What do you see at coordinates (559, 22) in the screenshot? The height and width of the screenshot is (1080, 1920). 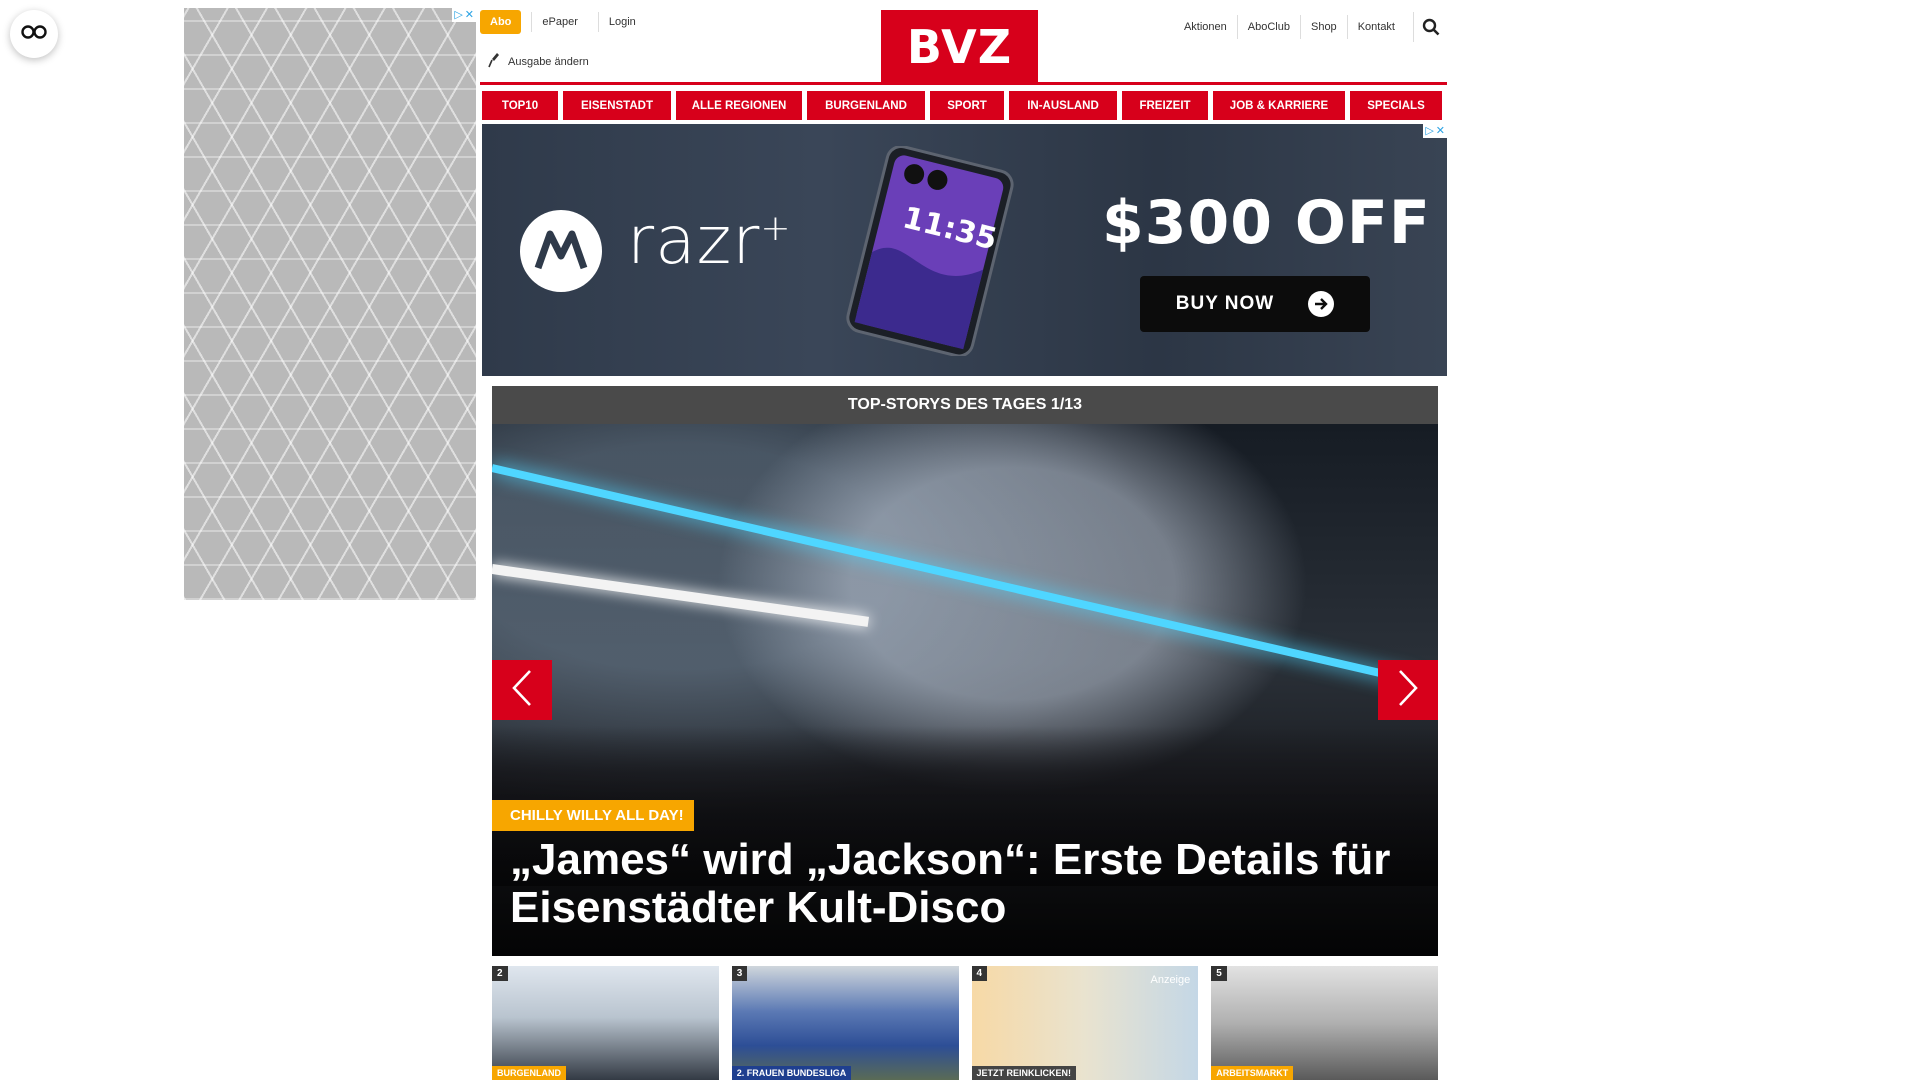 I see `epaper-link: ePaper` at bounding box center [559, 22].